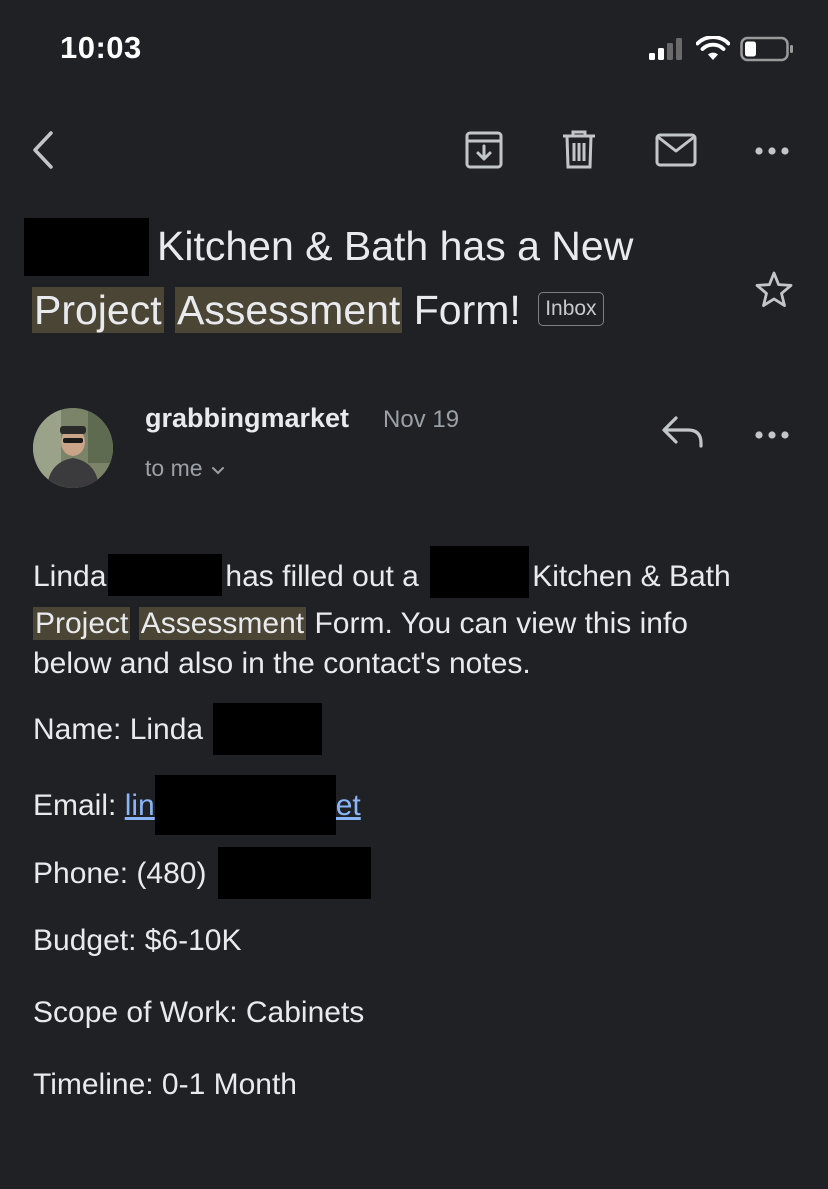  I want to click on phone-label: Phone: (480), so click(120, 873).